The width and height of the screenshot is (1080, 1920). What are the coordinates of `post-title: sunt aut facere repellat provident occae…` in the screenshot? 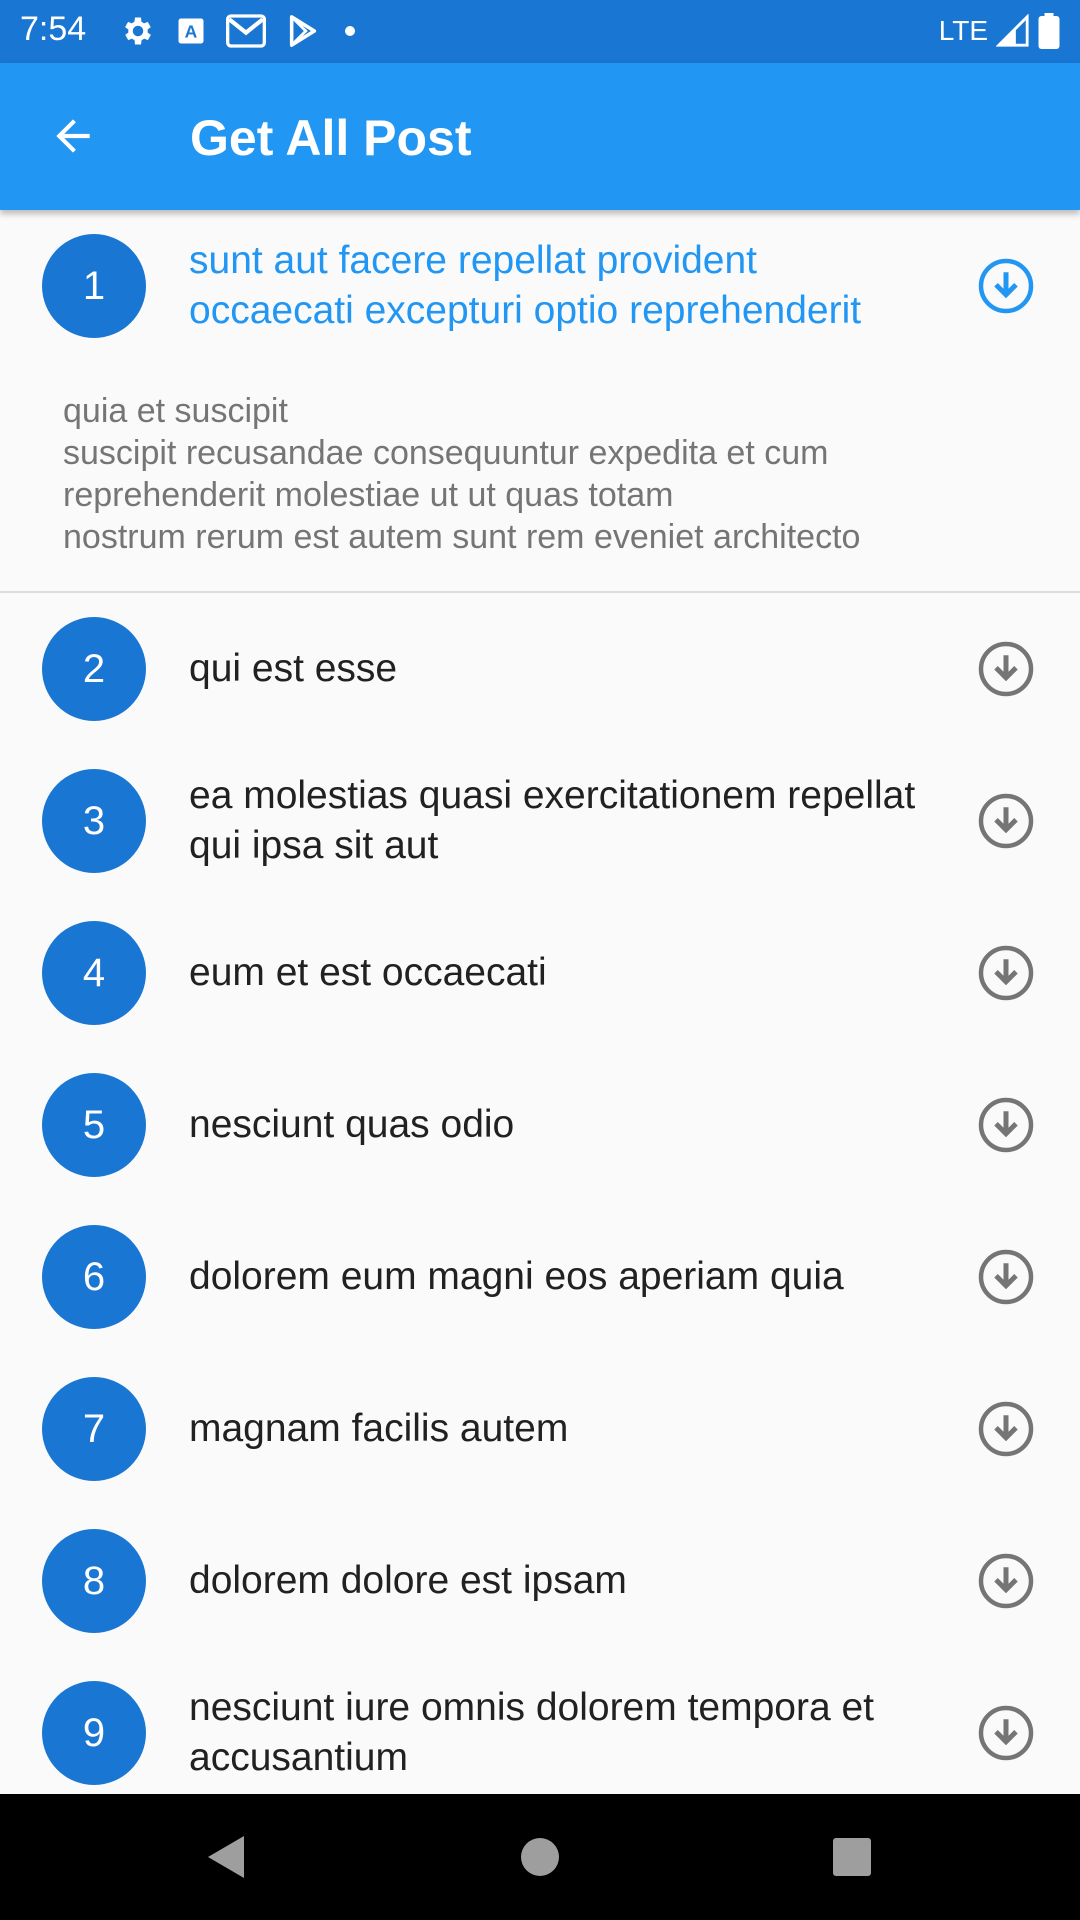 It's located at (525, 285).